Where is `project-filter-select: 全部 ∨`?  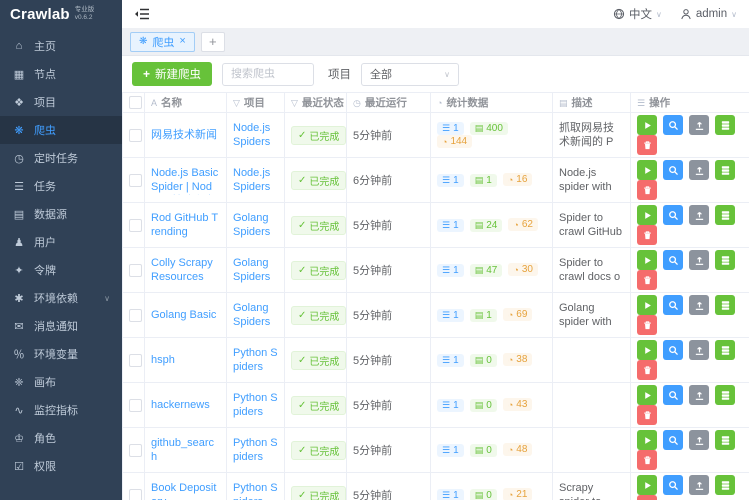
project-filter-select: 全部 ∨ is located at coordinates (410, 74).